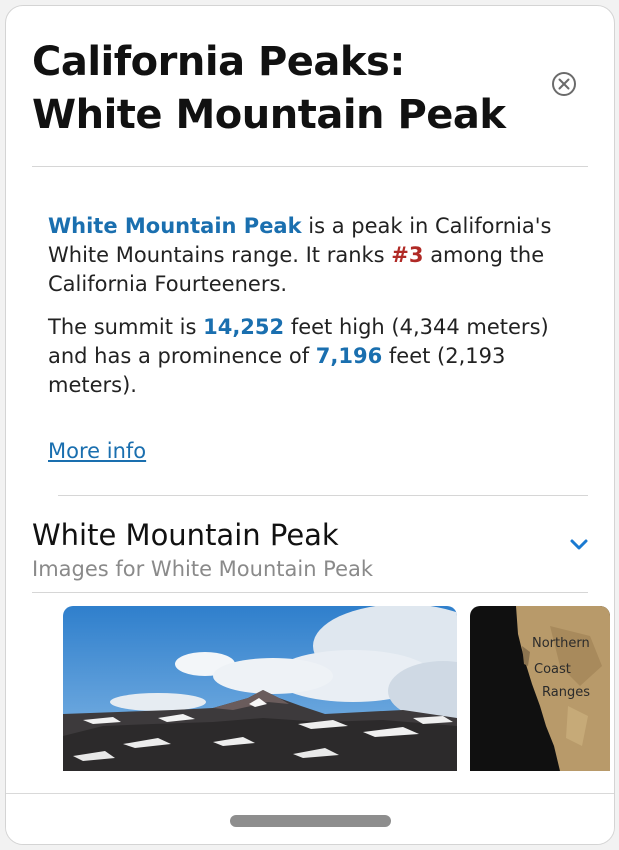  I want to click on map-label: Ranges, so click(566, 692).